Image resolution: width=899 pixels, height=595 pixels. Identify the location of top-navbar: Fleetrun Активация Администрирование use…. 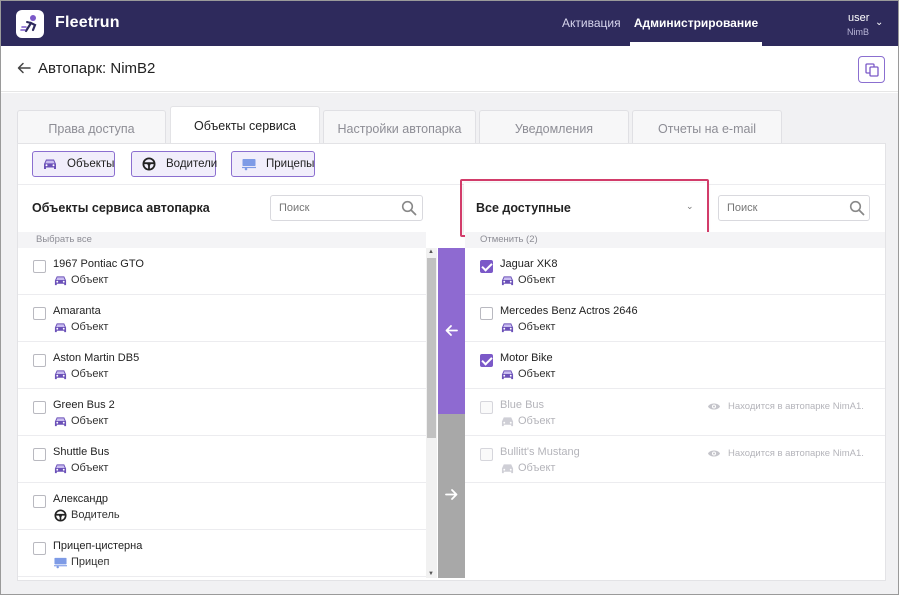
(449, 23).